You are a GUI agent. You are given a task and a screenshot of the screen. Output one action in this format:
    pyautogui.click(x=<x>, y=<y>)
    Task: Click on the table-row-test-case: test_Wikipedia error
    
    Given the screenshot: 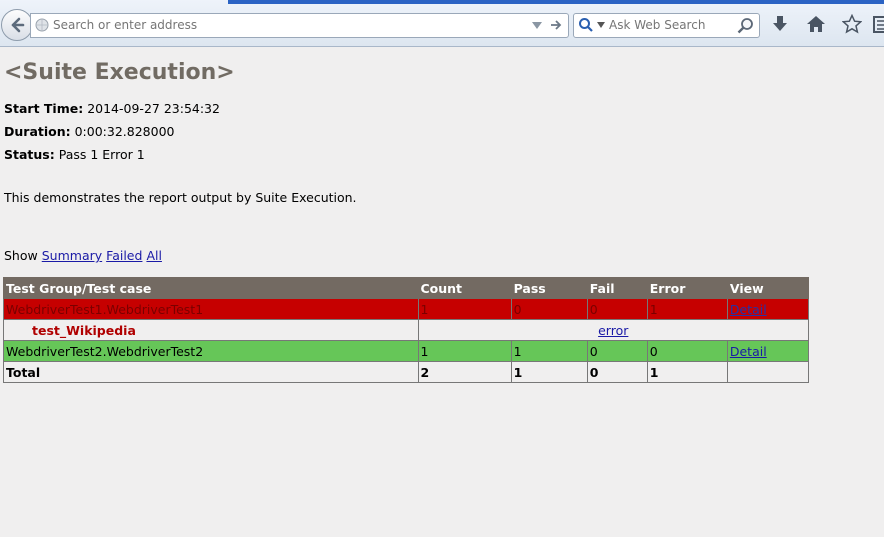 What is the action you would take?
    pyautogui.click(x=406, y=330)
    